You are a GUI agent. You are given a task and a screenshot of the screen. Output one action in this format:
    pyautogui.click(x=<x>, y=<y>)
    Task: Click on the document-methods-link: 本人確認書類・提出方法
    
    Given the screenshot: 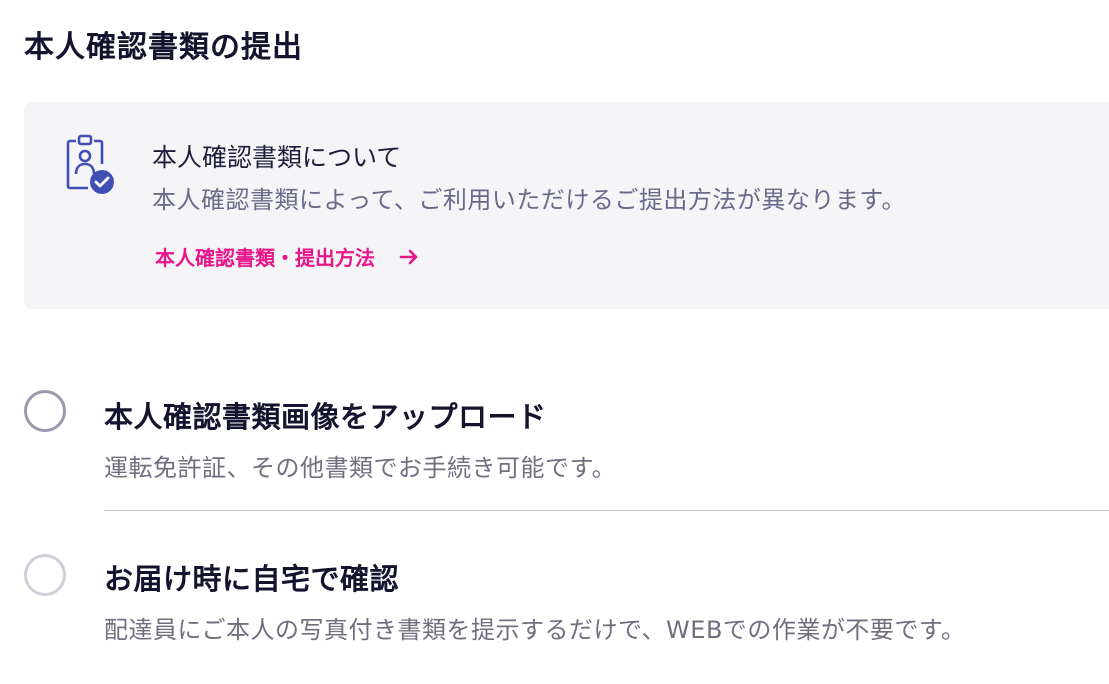 What is the action you would take?
    pyautogui.click(x=287, y=256)
    